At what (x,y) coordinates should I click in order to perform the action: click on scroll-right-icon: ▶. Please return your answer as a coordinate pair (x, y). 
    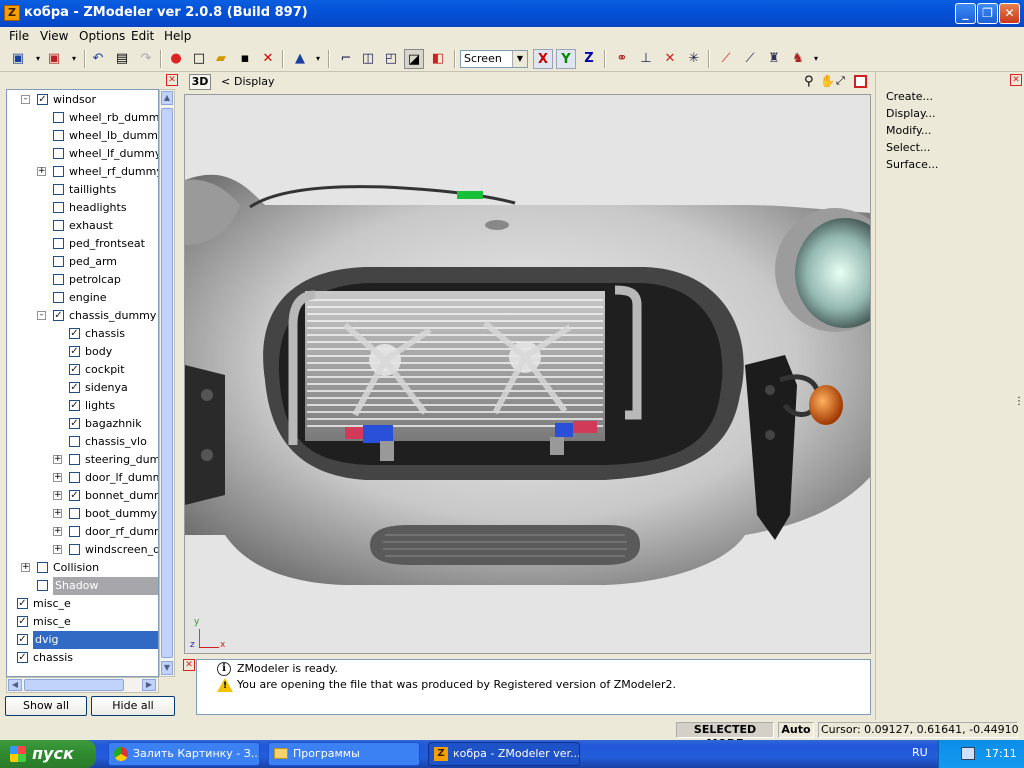
    Looking at the image, I should click on (149, 685).